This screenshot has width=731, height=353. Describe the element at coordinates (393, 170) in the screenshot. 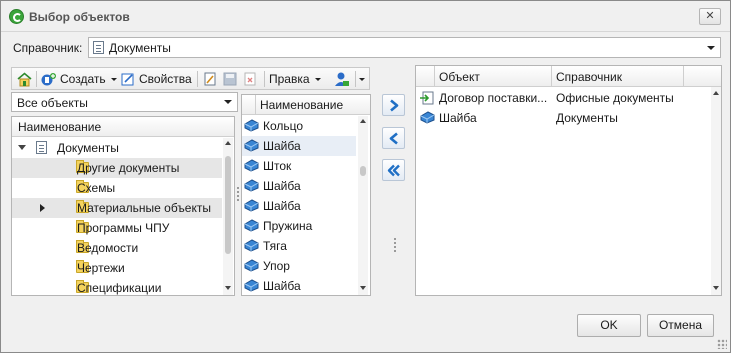

I see `remove-all-button` at that location.